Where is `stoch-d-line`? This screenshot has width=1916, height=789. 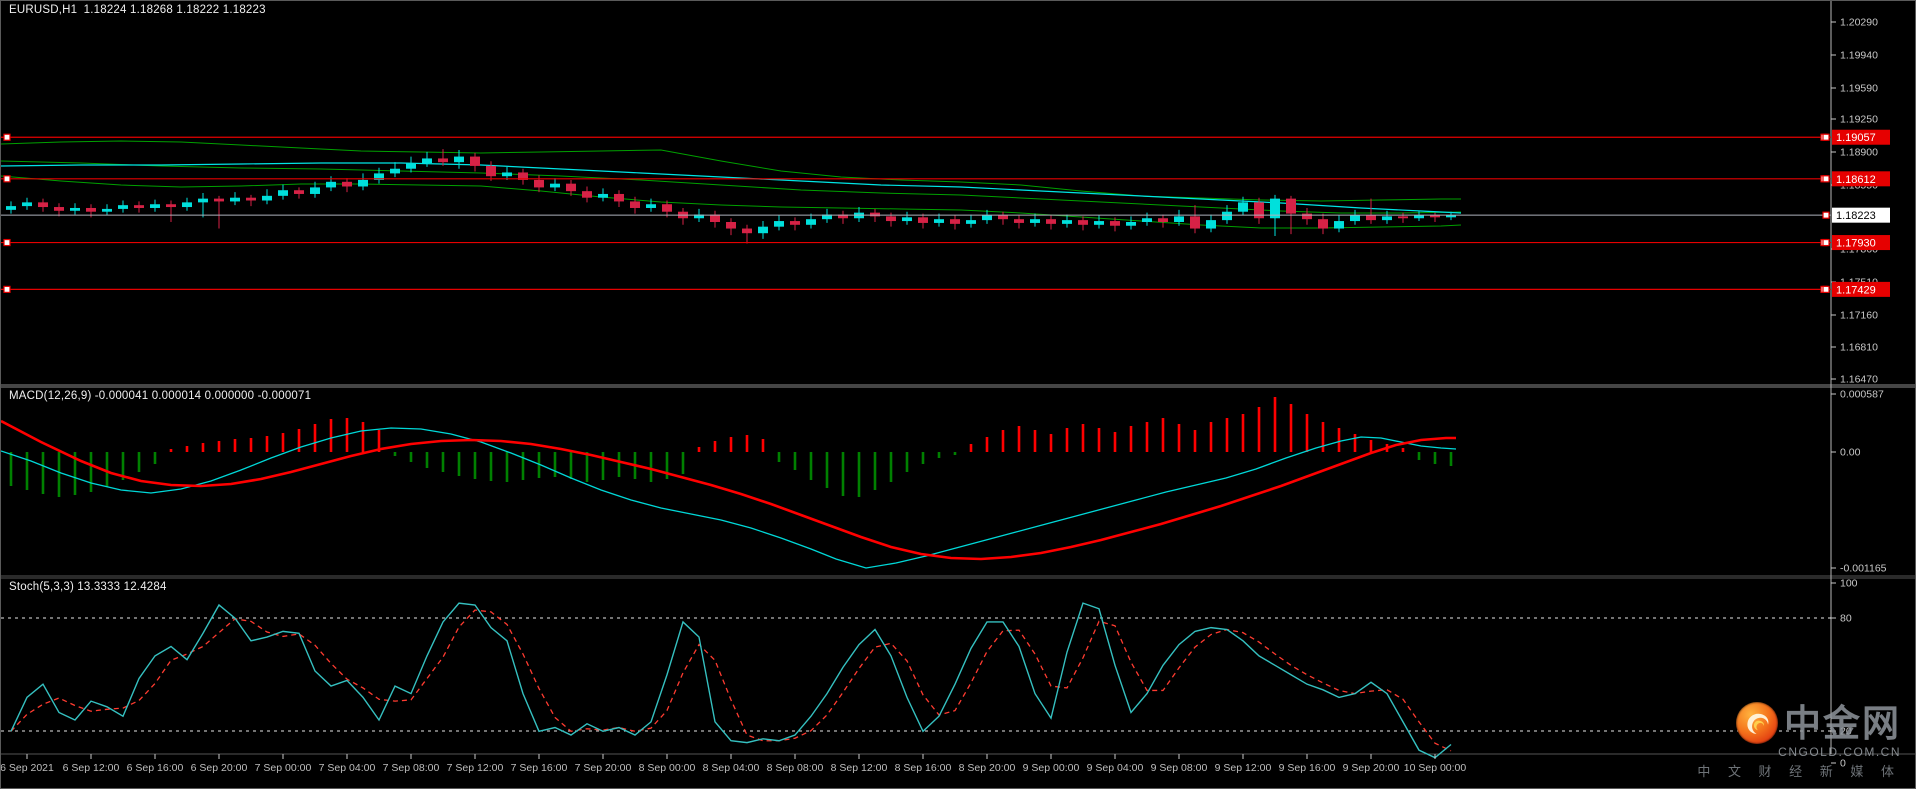
stoch-d-line is located at coordinates (731, 680).